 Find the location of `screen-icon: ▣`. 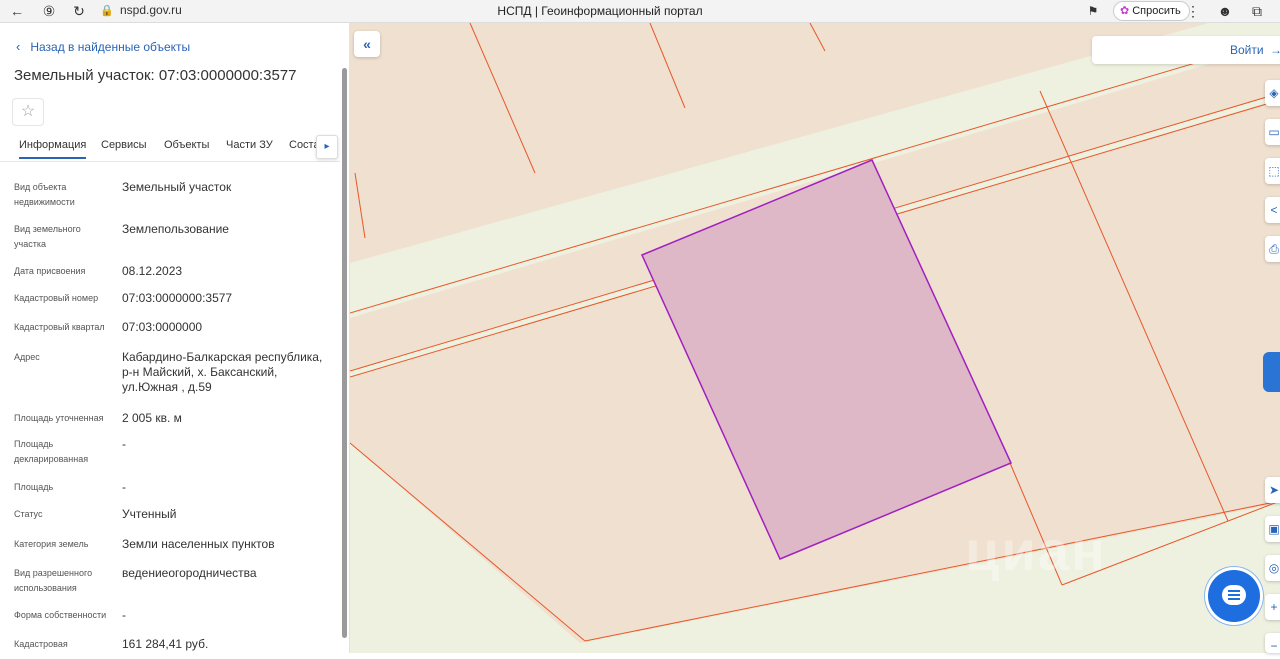

screen-icon: ▣ is located at coordinates (1272, 529).